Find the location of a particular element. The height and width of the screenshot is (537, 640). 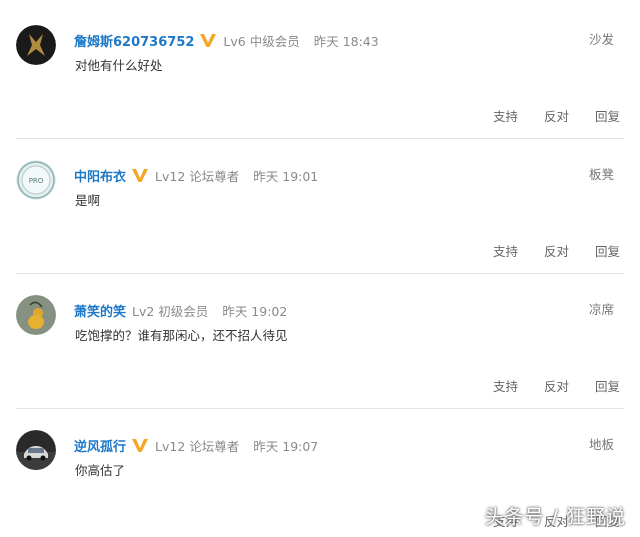

comment-time: 昨天 19:02 is located at coordinates (255, 311).